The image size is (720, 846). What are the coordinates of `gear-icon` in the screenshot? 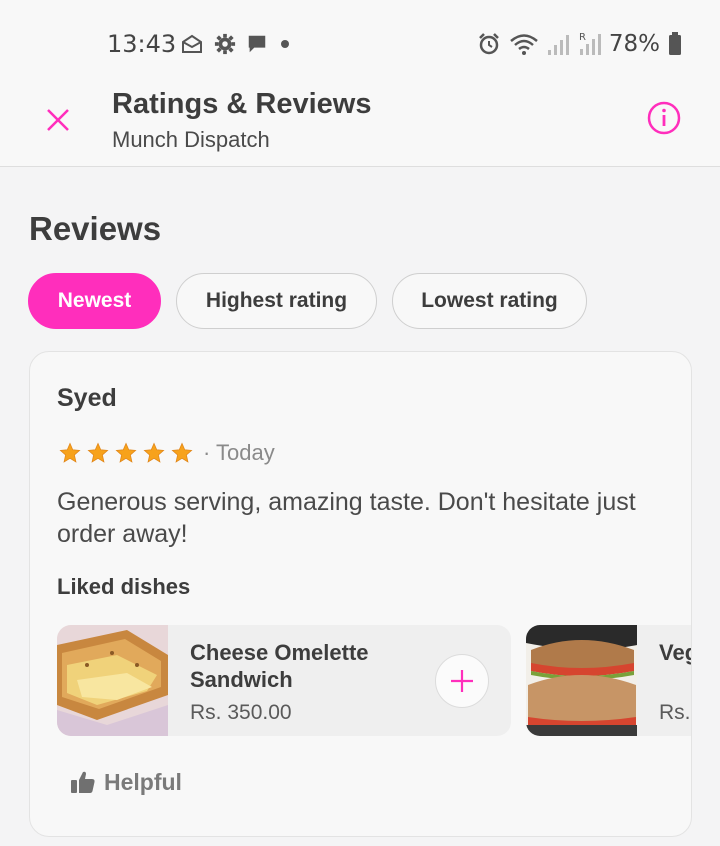 It's located at (225, 44).